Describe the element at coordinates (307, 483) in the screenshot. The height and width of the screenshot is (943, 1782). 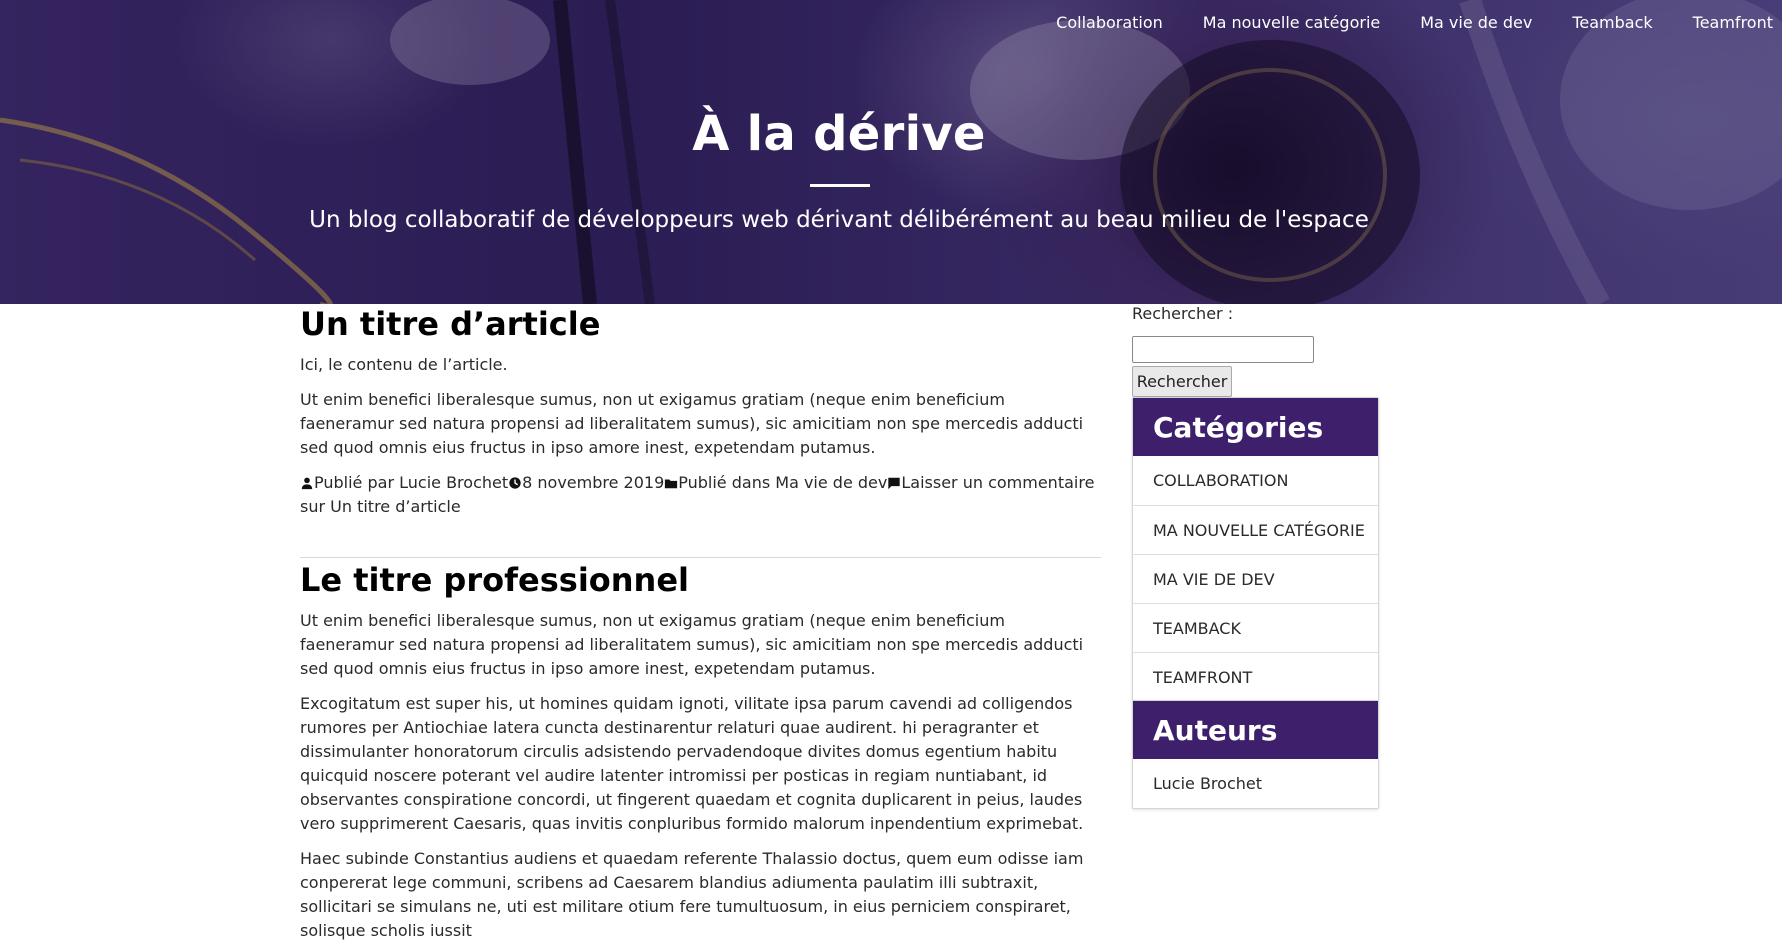
I see `person-icon` at that location.